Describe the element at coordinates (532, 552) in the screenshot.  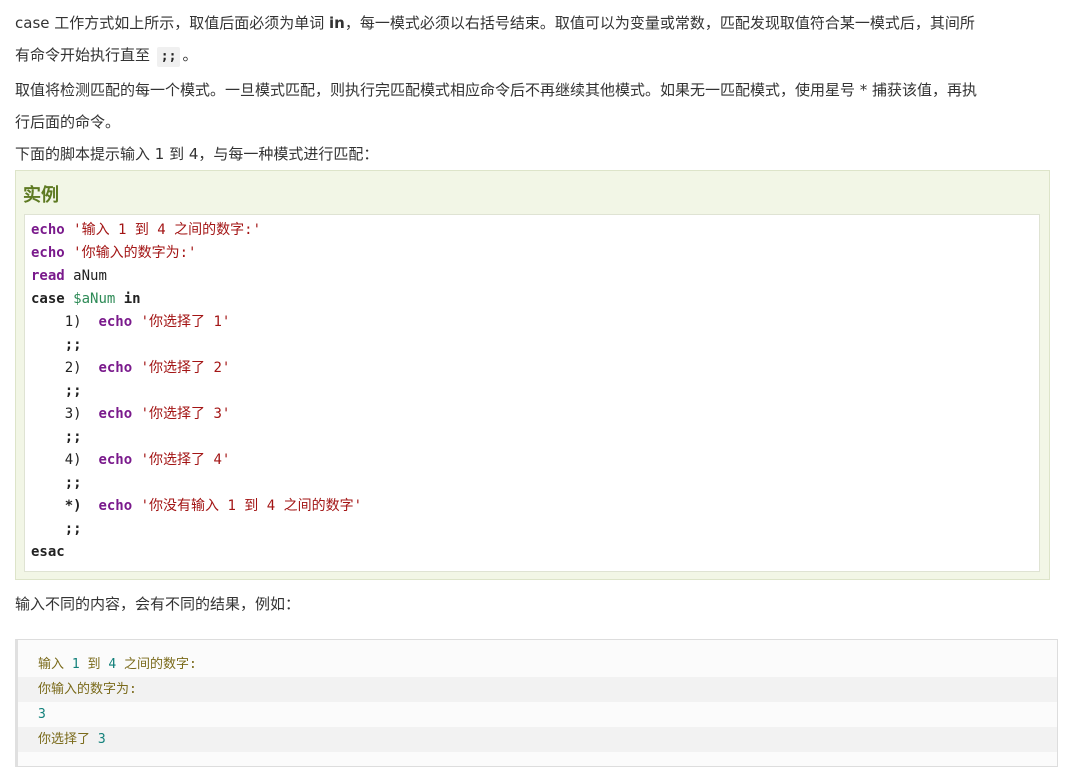
I see `code-line: esac` at that location.